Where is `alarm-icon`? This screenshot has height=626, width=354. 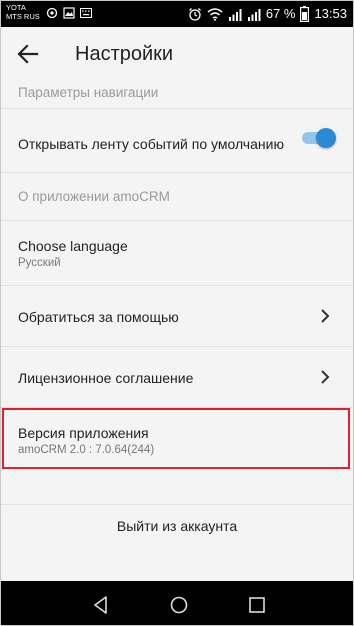 alarm-icon is located at coordinates (194, 14).